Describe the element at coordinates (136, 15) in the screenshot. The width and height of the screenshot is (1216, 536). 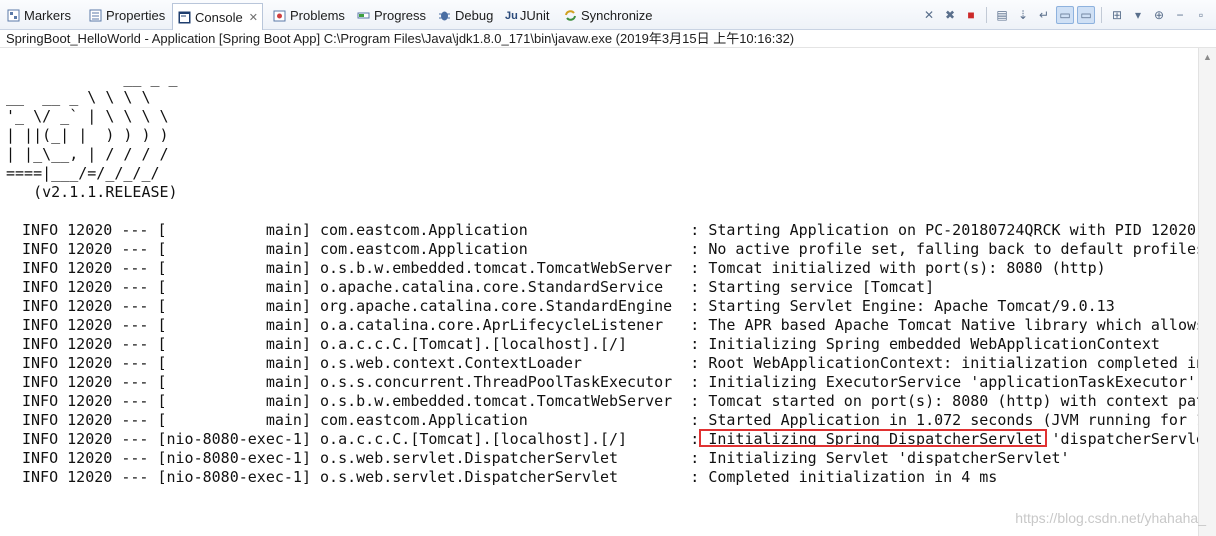
I see `tab-properties-label: Properties` at that location.